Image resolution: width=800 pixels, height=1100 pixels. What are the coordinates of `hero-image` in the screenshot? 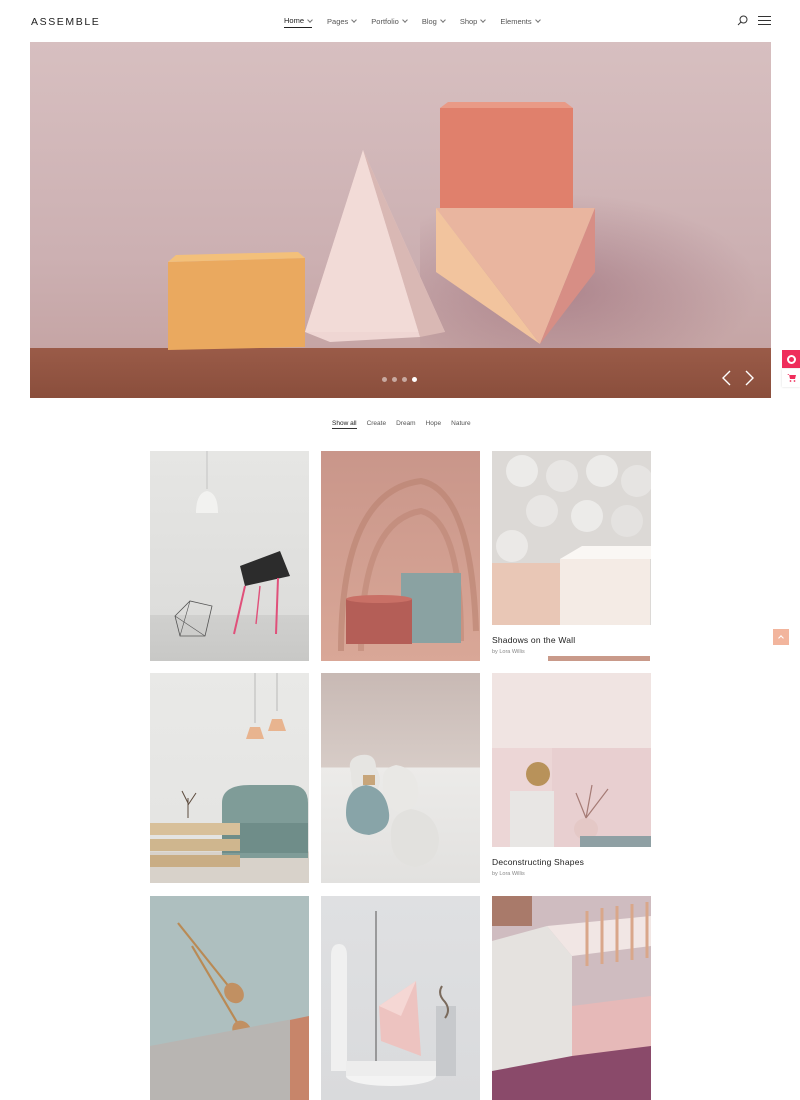 It's located at (381, 226).